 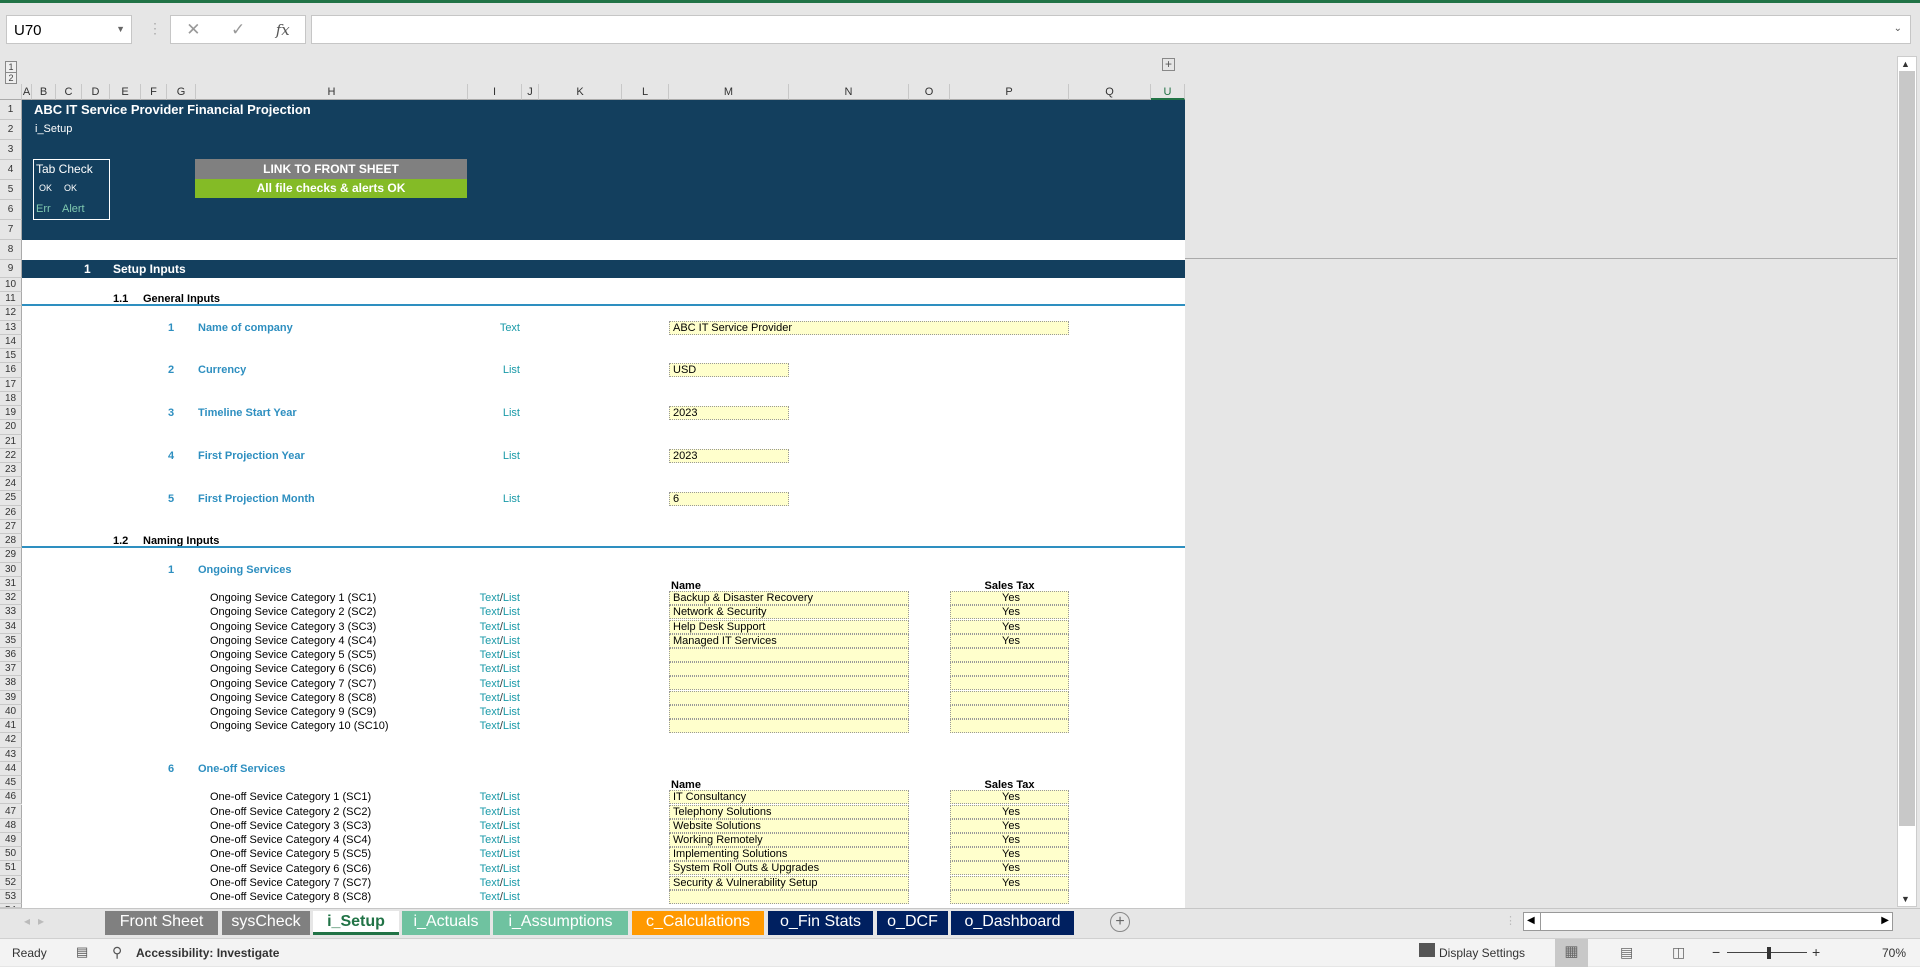 I want to click on row-header: 34, so click(x=11, y=626).